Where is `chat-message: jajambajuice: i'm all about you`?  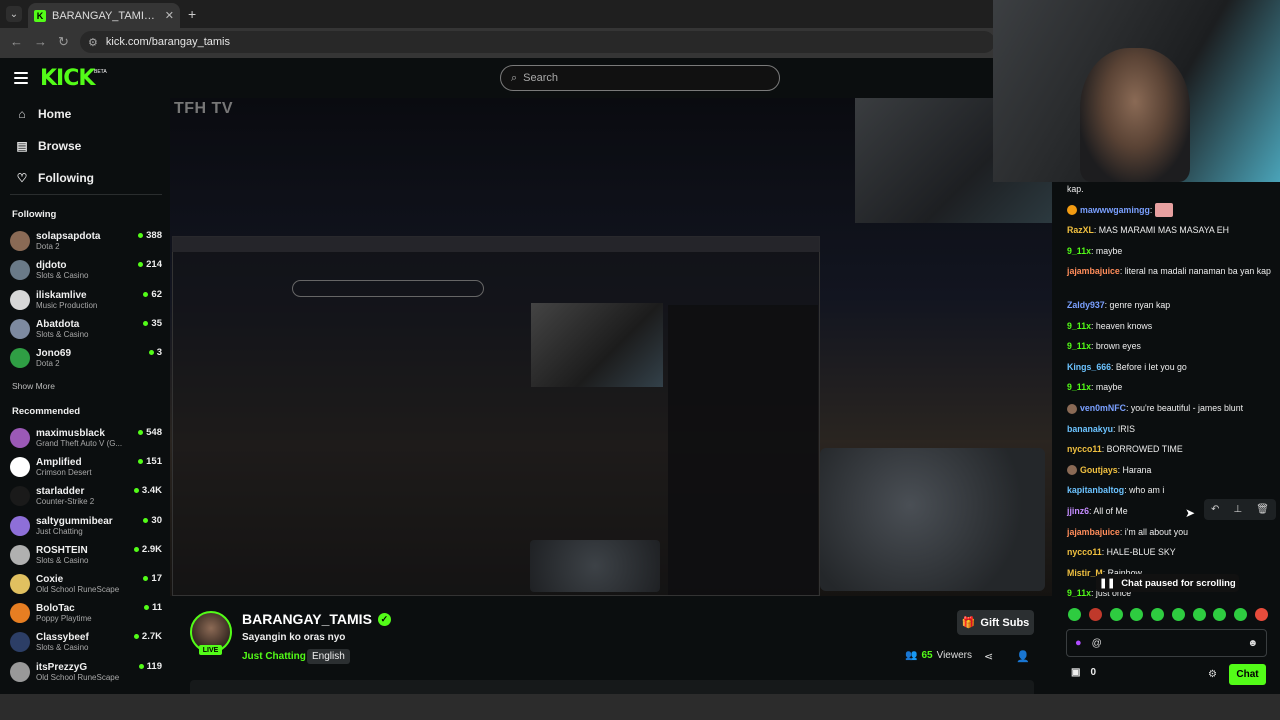 chat-message: jajambajuice: i'm all about you is located at coordinates (1169, 532).